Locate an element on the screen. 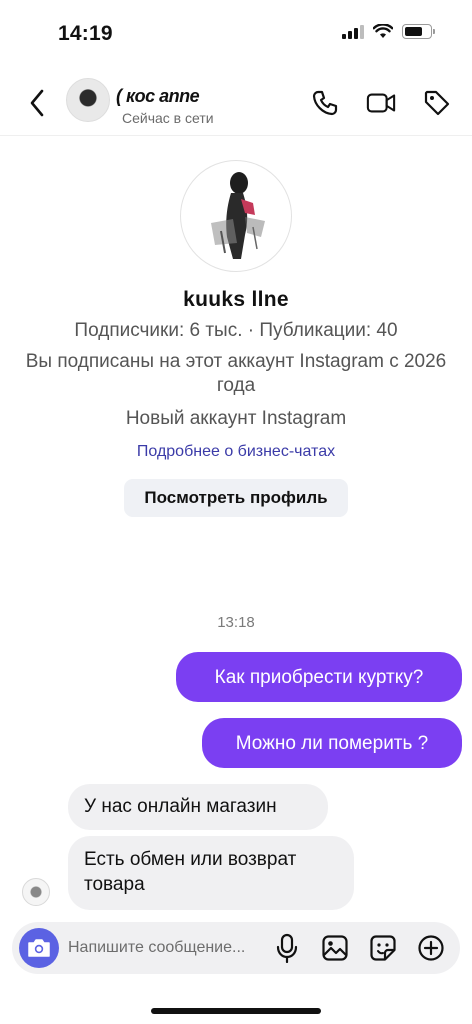  sticker-icon is located at coordinates (383, 948).